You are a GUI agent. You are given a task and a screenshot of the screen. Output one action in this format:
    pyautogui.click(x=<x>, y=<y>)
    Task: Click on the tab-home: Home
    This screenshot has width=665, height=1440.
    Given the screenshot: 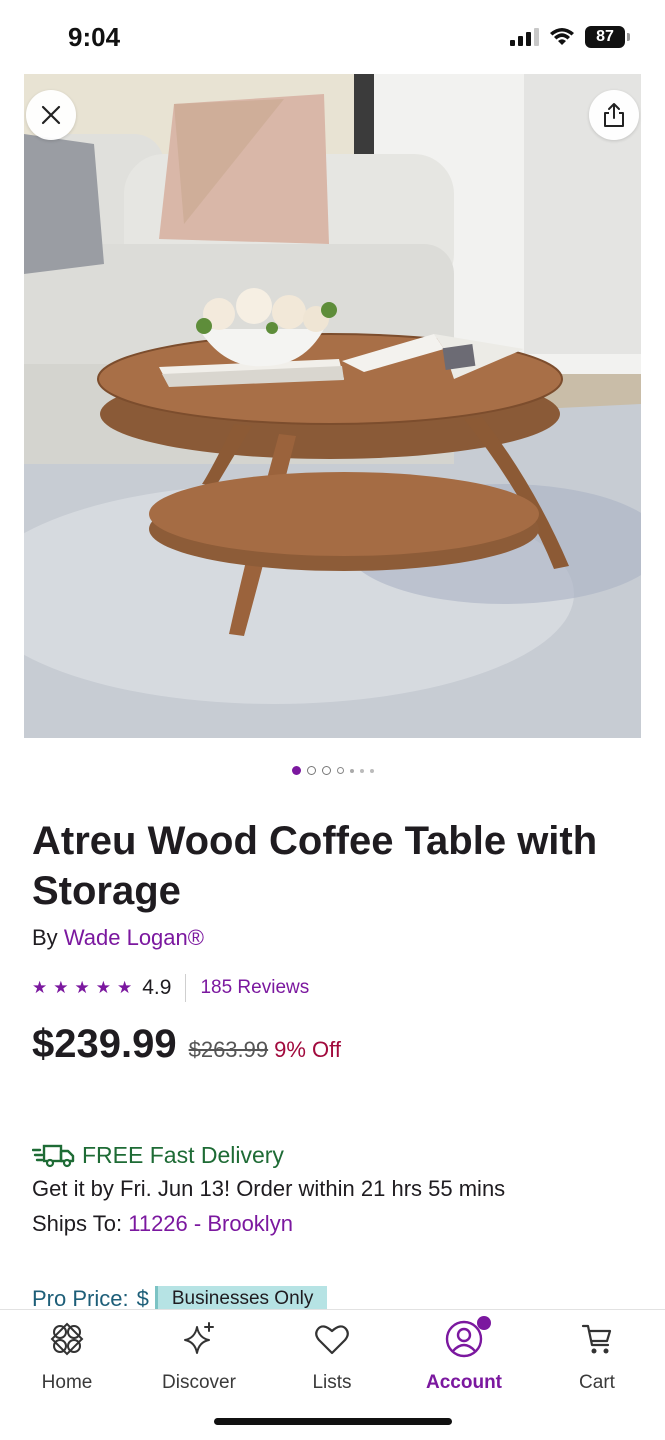 What is the action you would take?
    pyautogui.click(x=67, y=1357)
    